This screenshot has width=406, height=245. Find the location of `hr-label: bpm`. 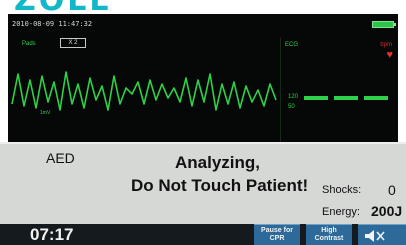

hr-label: bpm is located at coordinates (386, 45).